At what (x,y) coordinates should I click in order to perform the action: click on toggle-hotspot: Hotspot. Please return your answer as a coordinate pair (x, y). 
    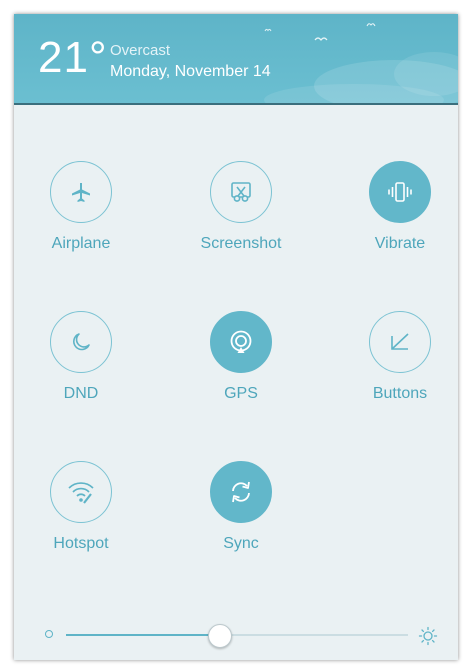
    Looking at the image, I should click on (81, 516).